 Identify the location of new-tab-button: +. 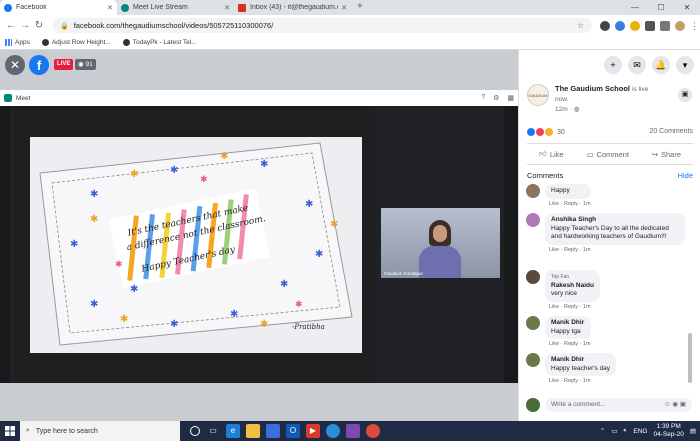
(360, 7).